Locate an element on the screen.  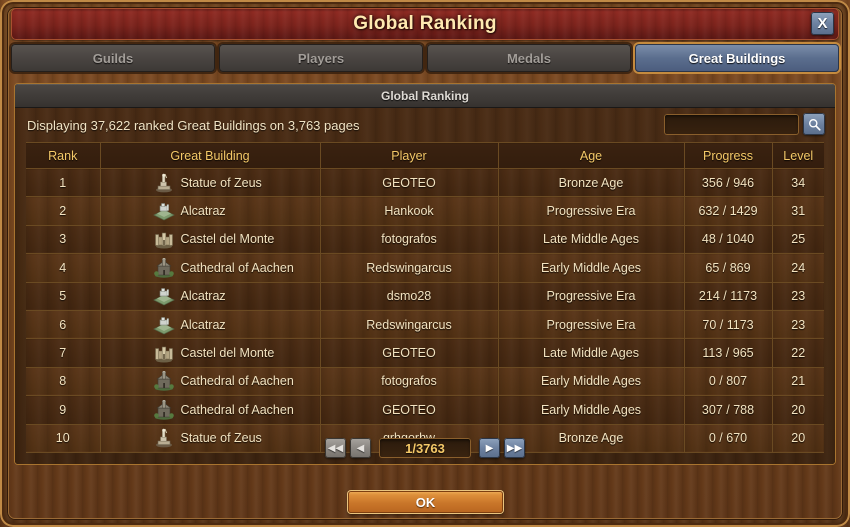
cell-level: 22 is located at coordinates (798, 353).